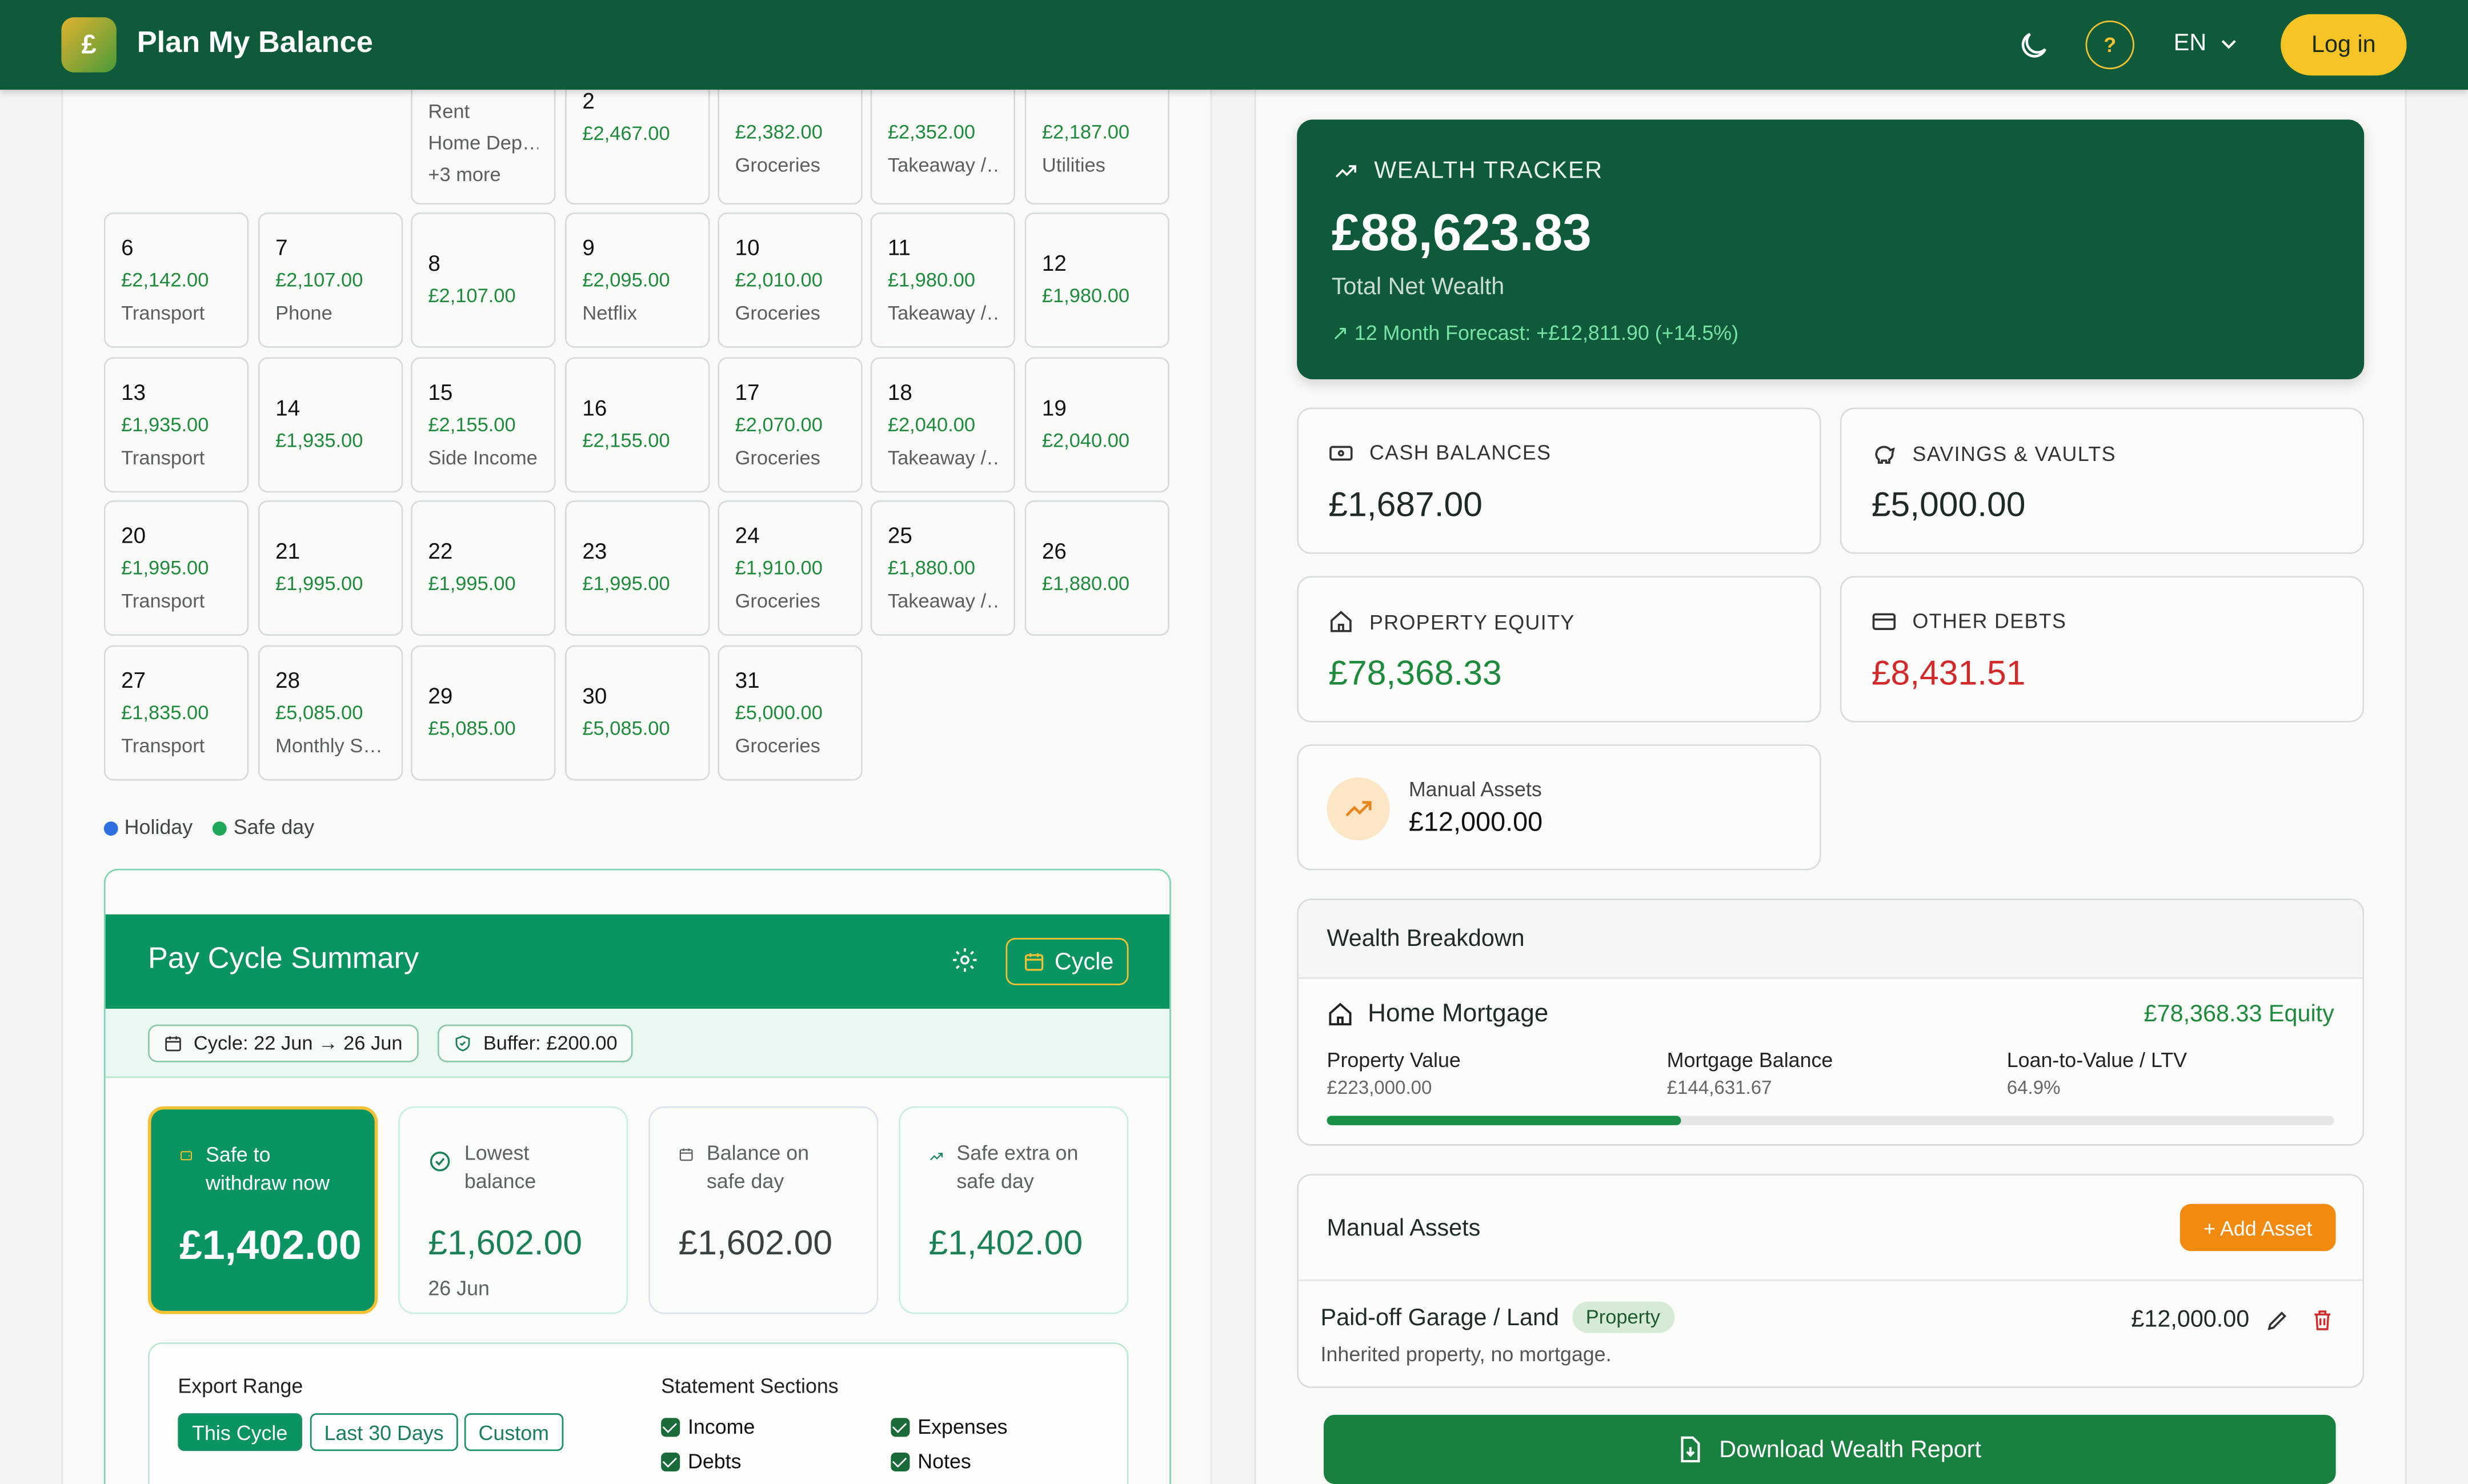 The image size is (2468, 1484). Describe the element at coordinates (626, 279) in the screenshot. I see `calendar-day-amount: £2,095.00` at that location.